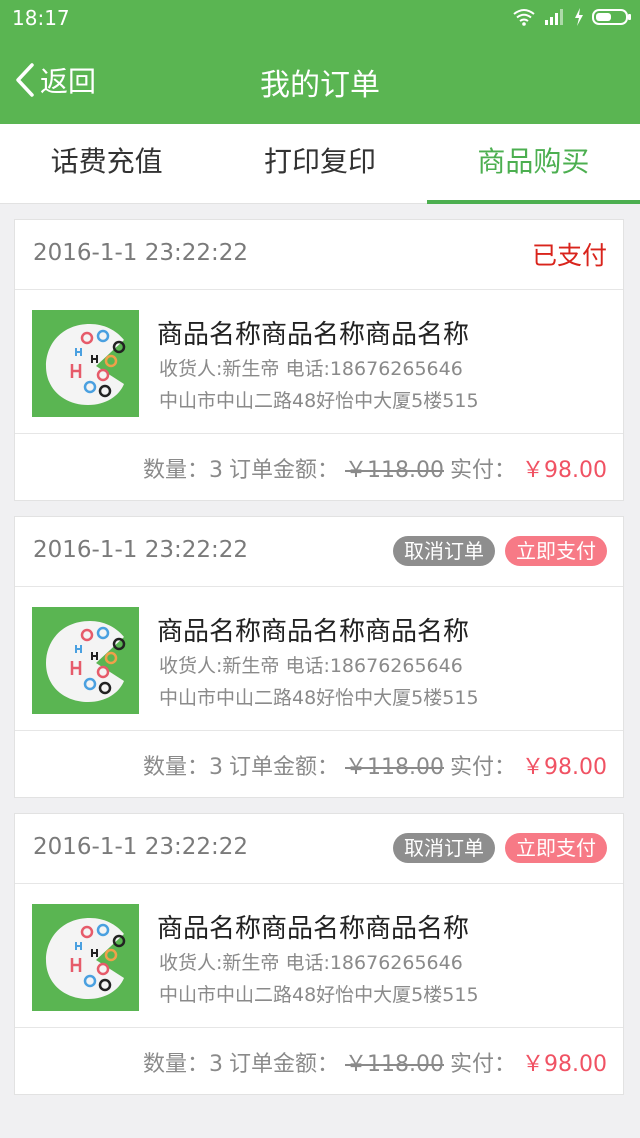 The image size is (640, 1138). Describe the element at coordinates (320, 18) in the screenshot. I see `status-bar: 18:17` at that location.